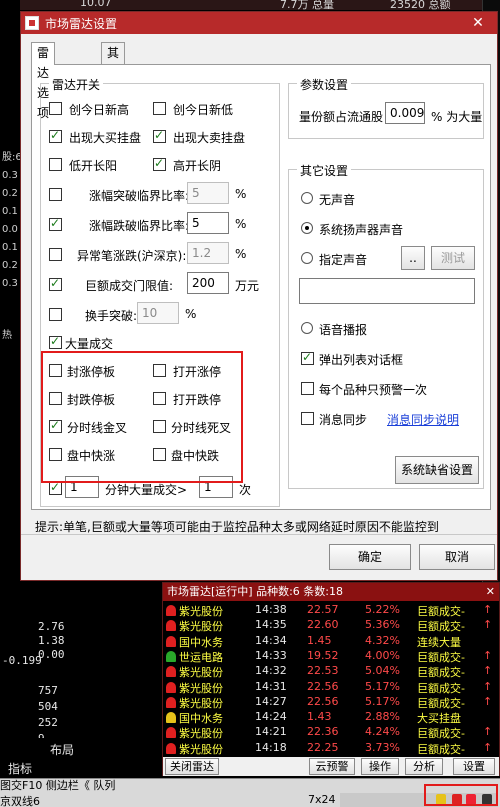 The height and width of the screenshot is (807, 500). What do you see at coordinates (331, 625) in the screenshot?
I see `radar-row: 紫光股份 14:35 22.60 5.36% 巨额成交- ↑` at bounding box center [331, 625].